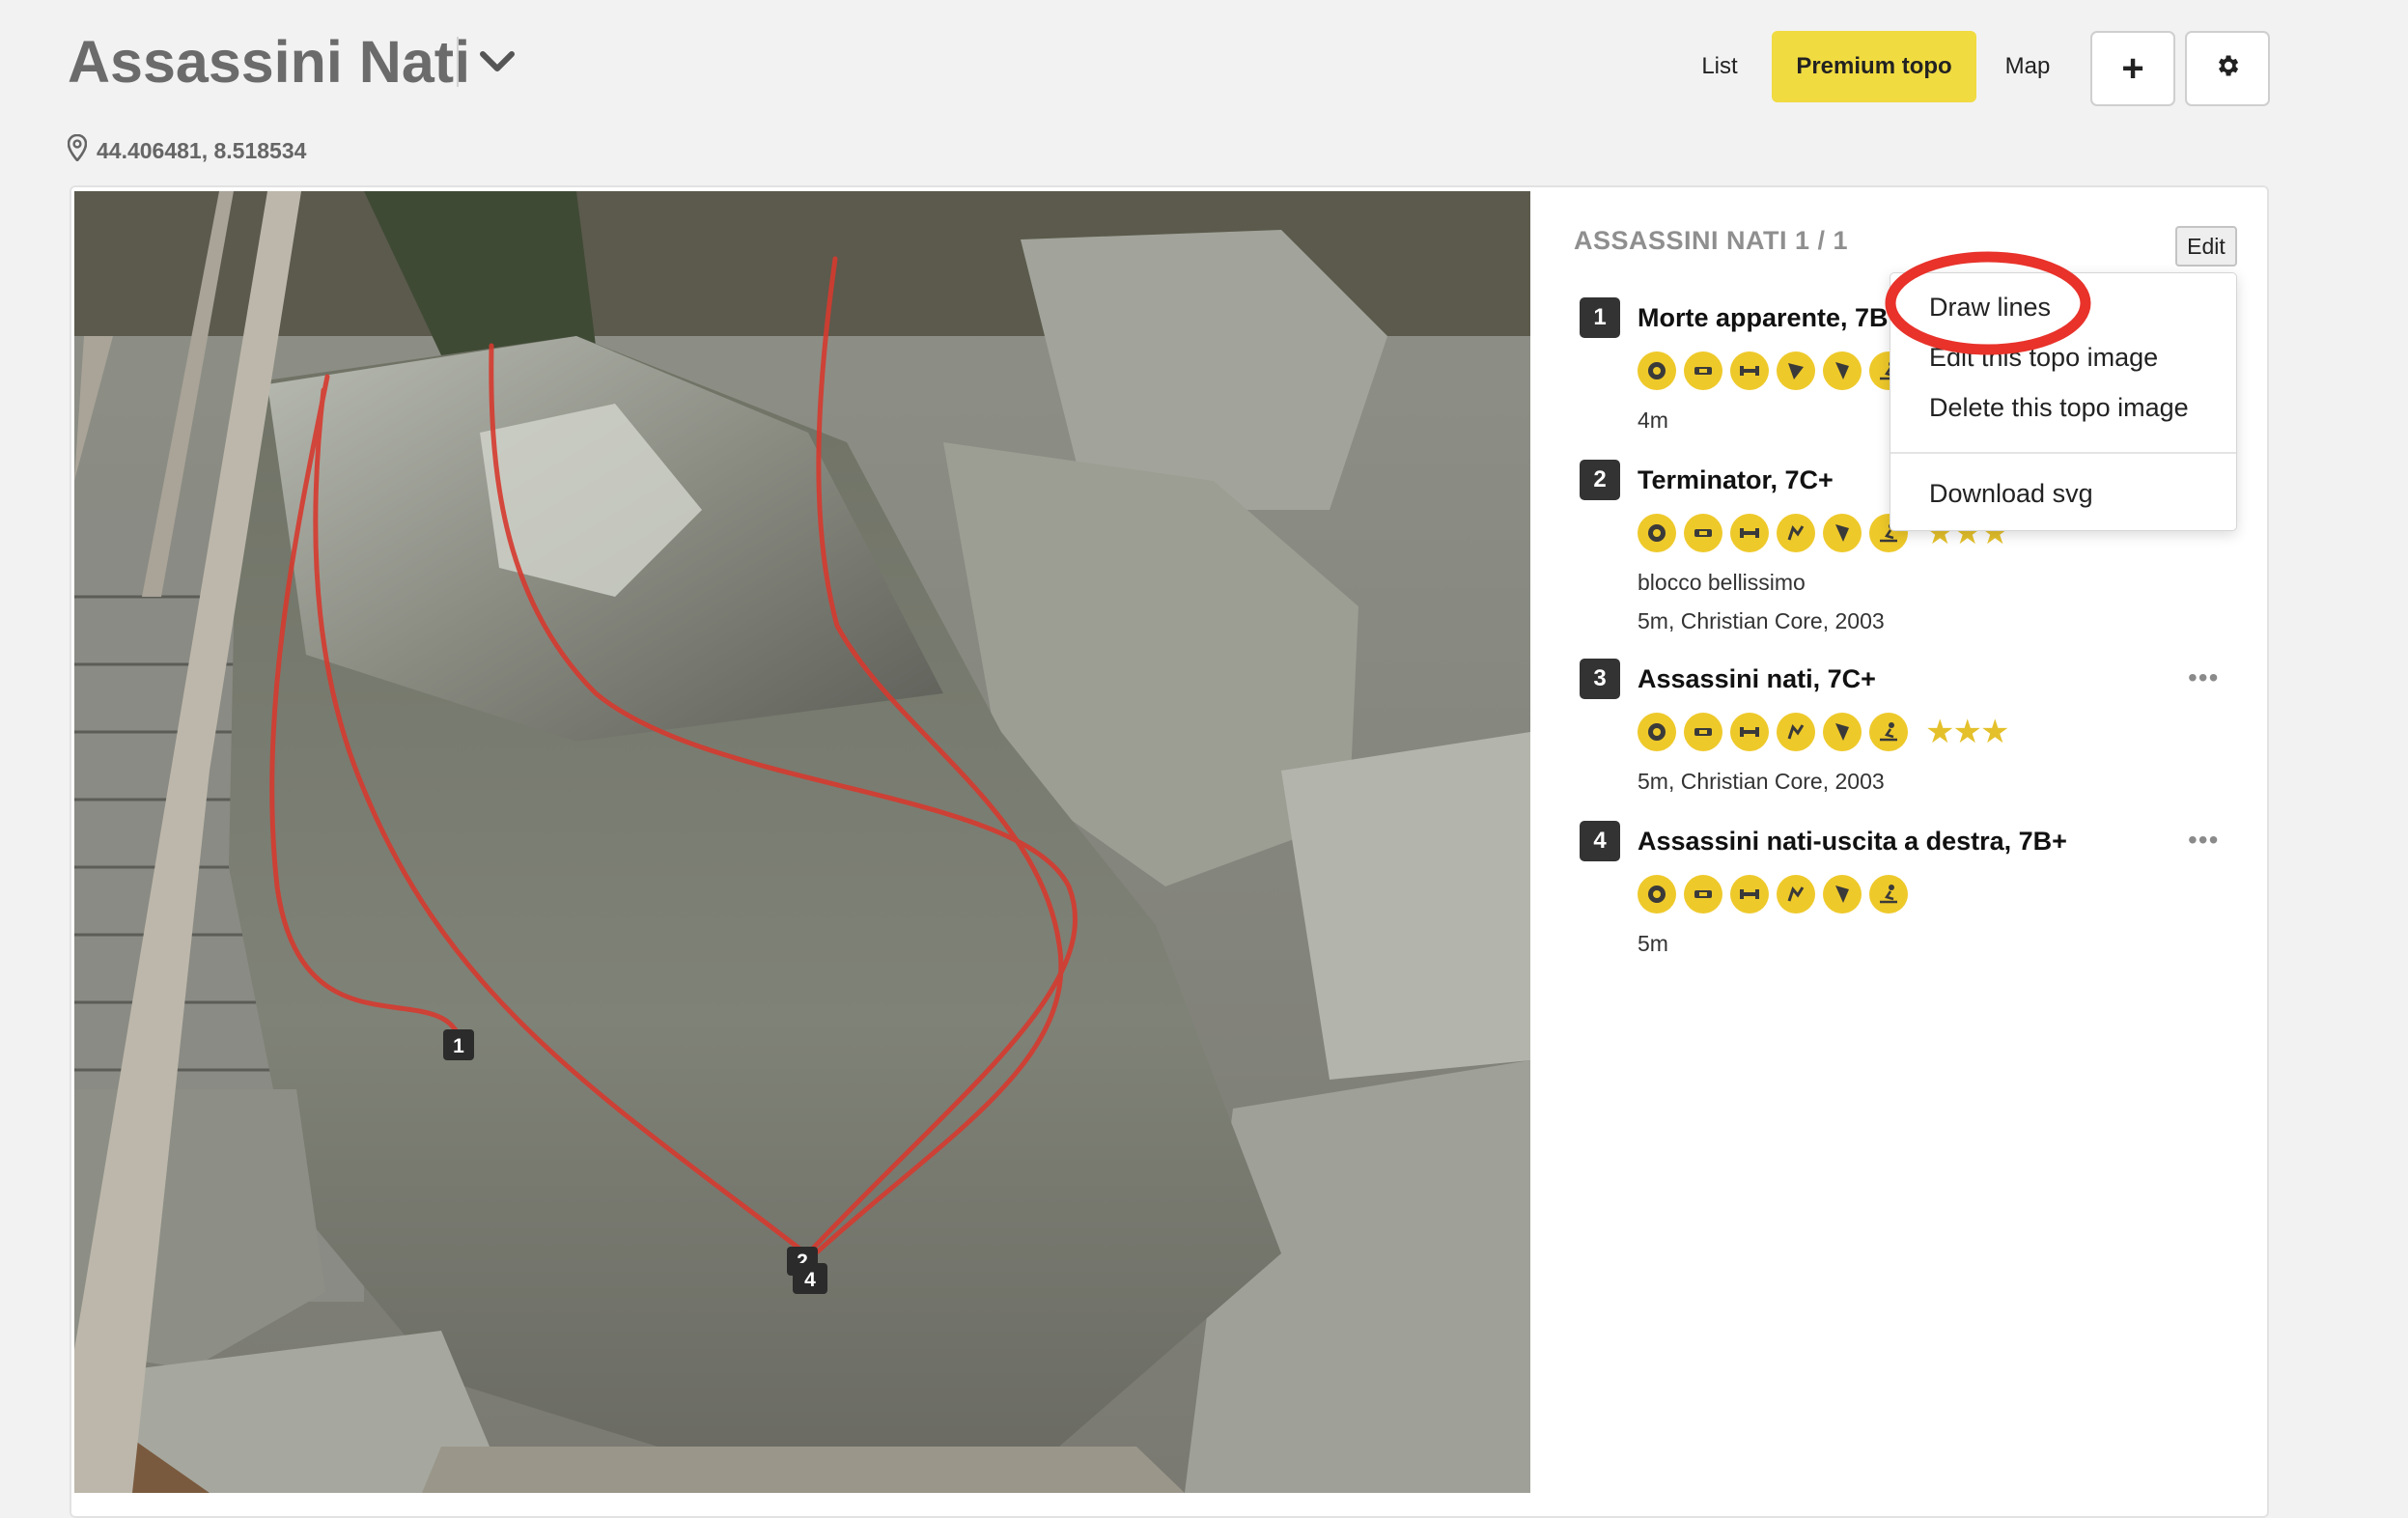 The image size is (2408, 1518). Describe the element at coordinates (497, 61) in the screenshot. I see `chevron-down-icon` at that location.